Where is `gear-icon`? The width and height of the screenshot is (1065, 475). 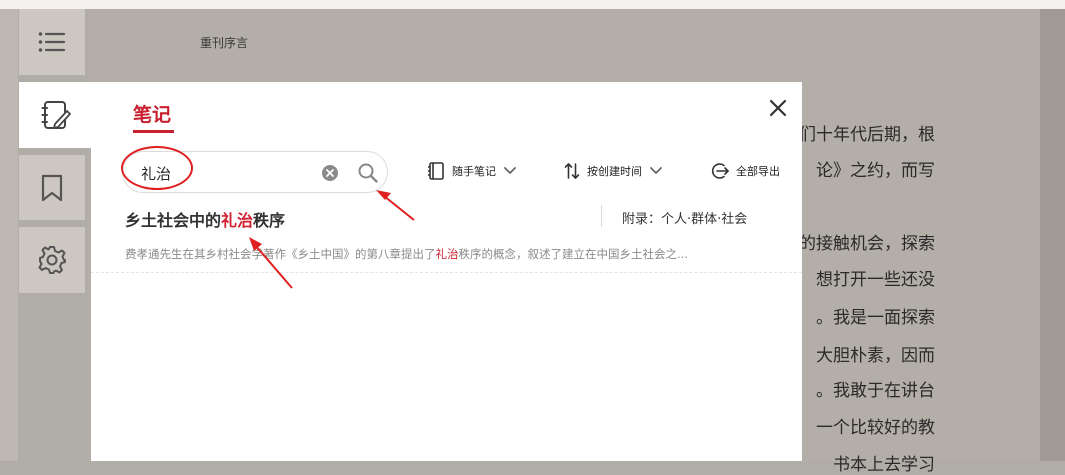
gear-icon is located at coordinates (52, 260).